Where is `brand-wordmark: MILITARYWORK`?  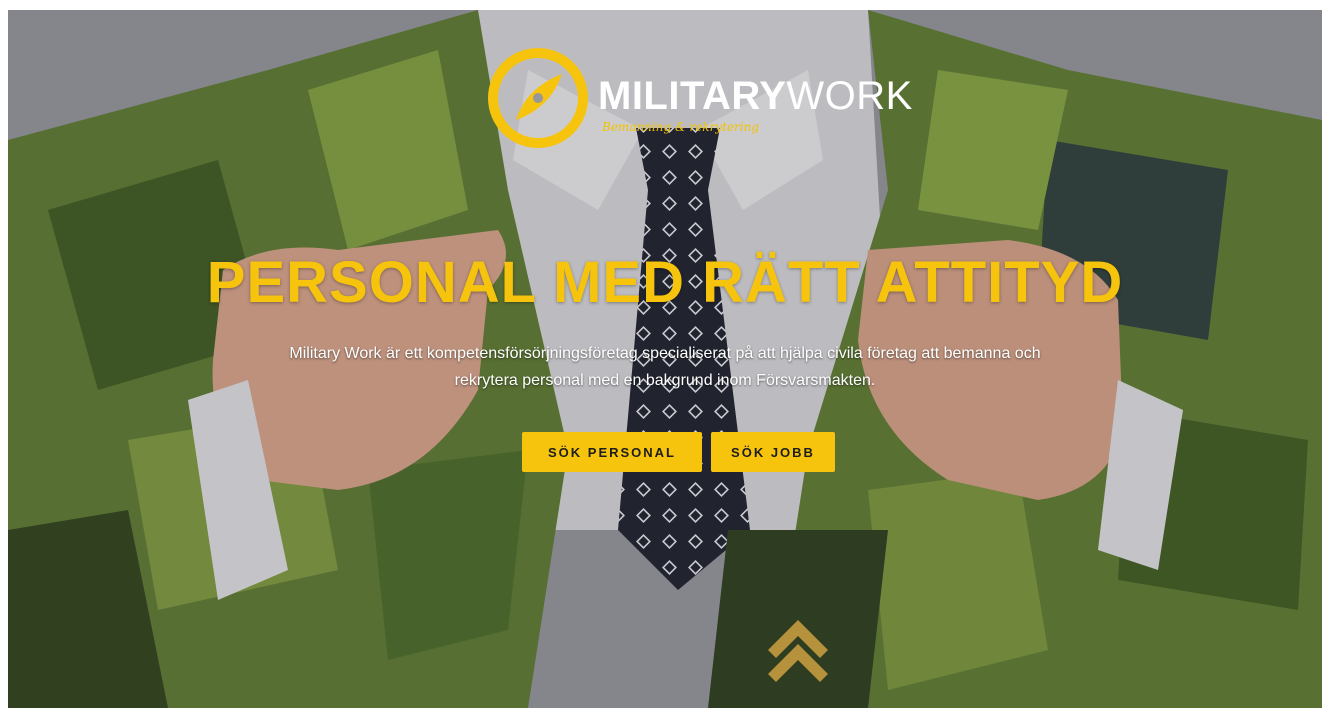
brand-wordmark: MILITARYWORK is located at coordinates (755, 96).